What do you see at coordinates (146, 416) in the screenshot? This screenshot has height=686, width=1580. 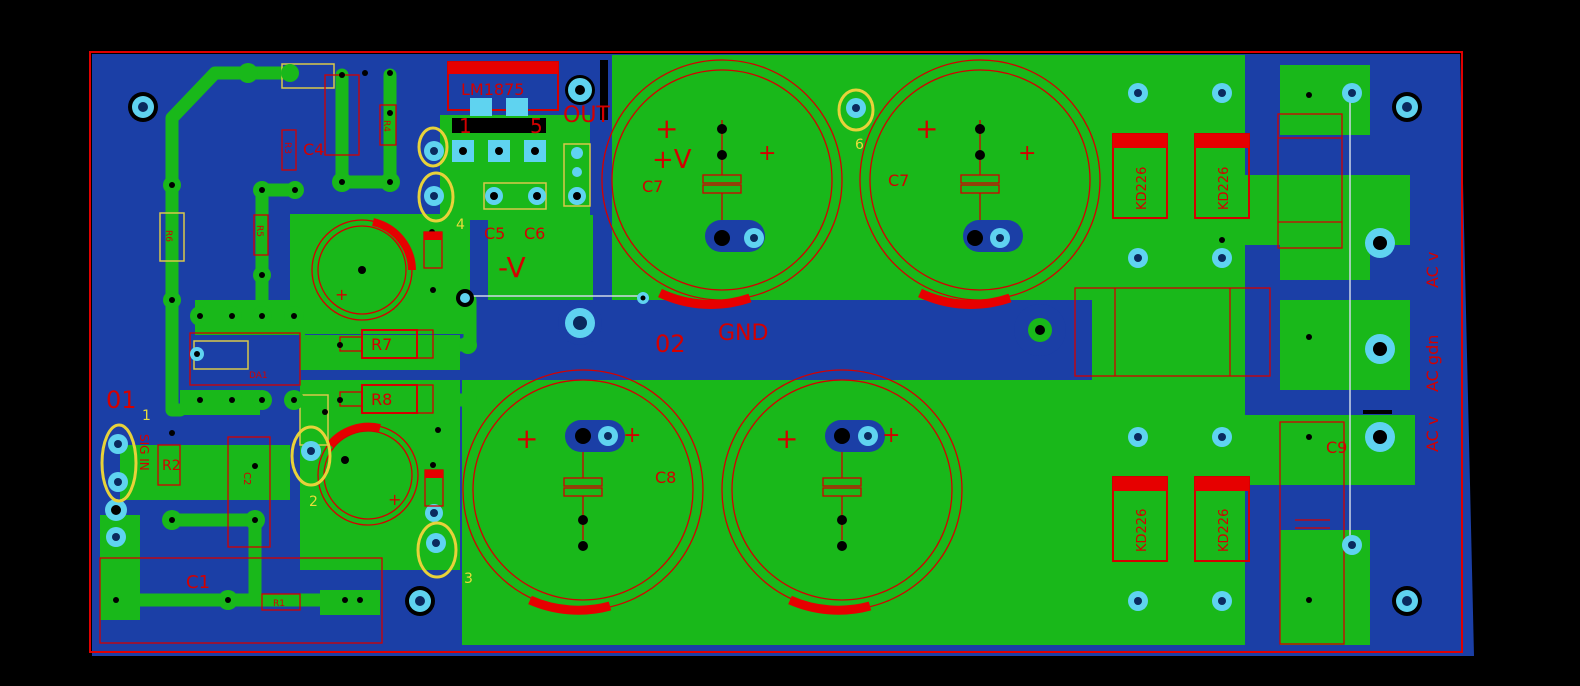 I see `marker-1-label: 1` at bounding box center [146, 416].